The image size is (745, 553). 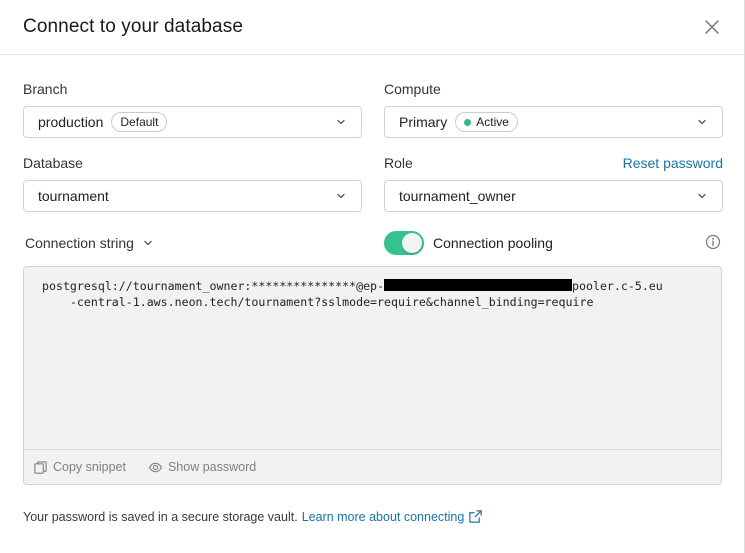 I want to click on learn-more-link: Learn more about connecting, so click(x=383, y=517).